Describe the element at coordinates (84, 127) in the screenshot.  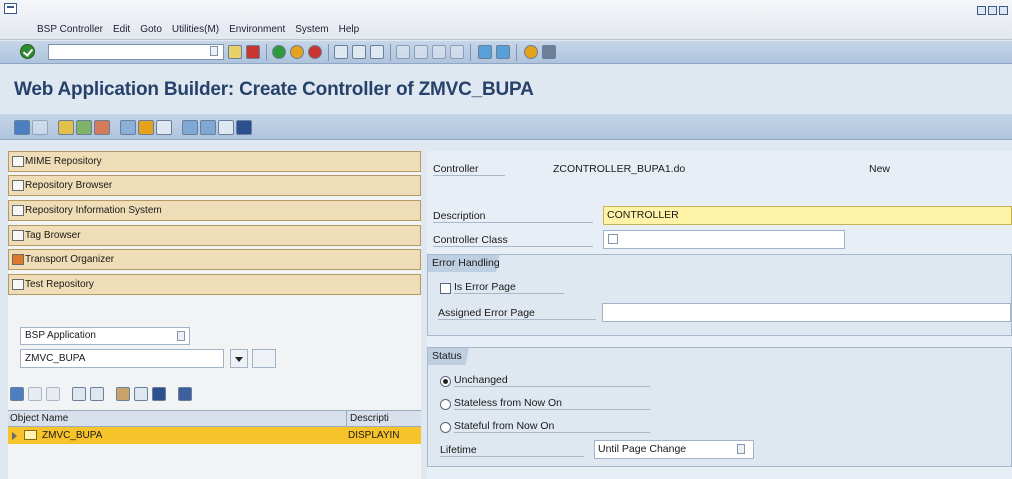
I see `other-object-icon` at that location.